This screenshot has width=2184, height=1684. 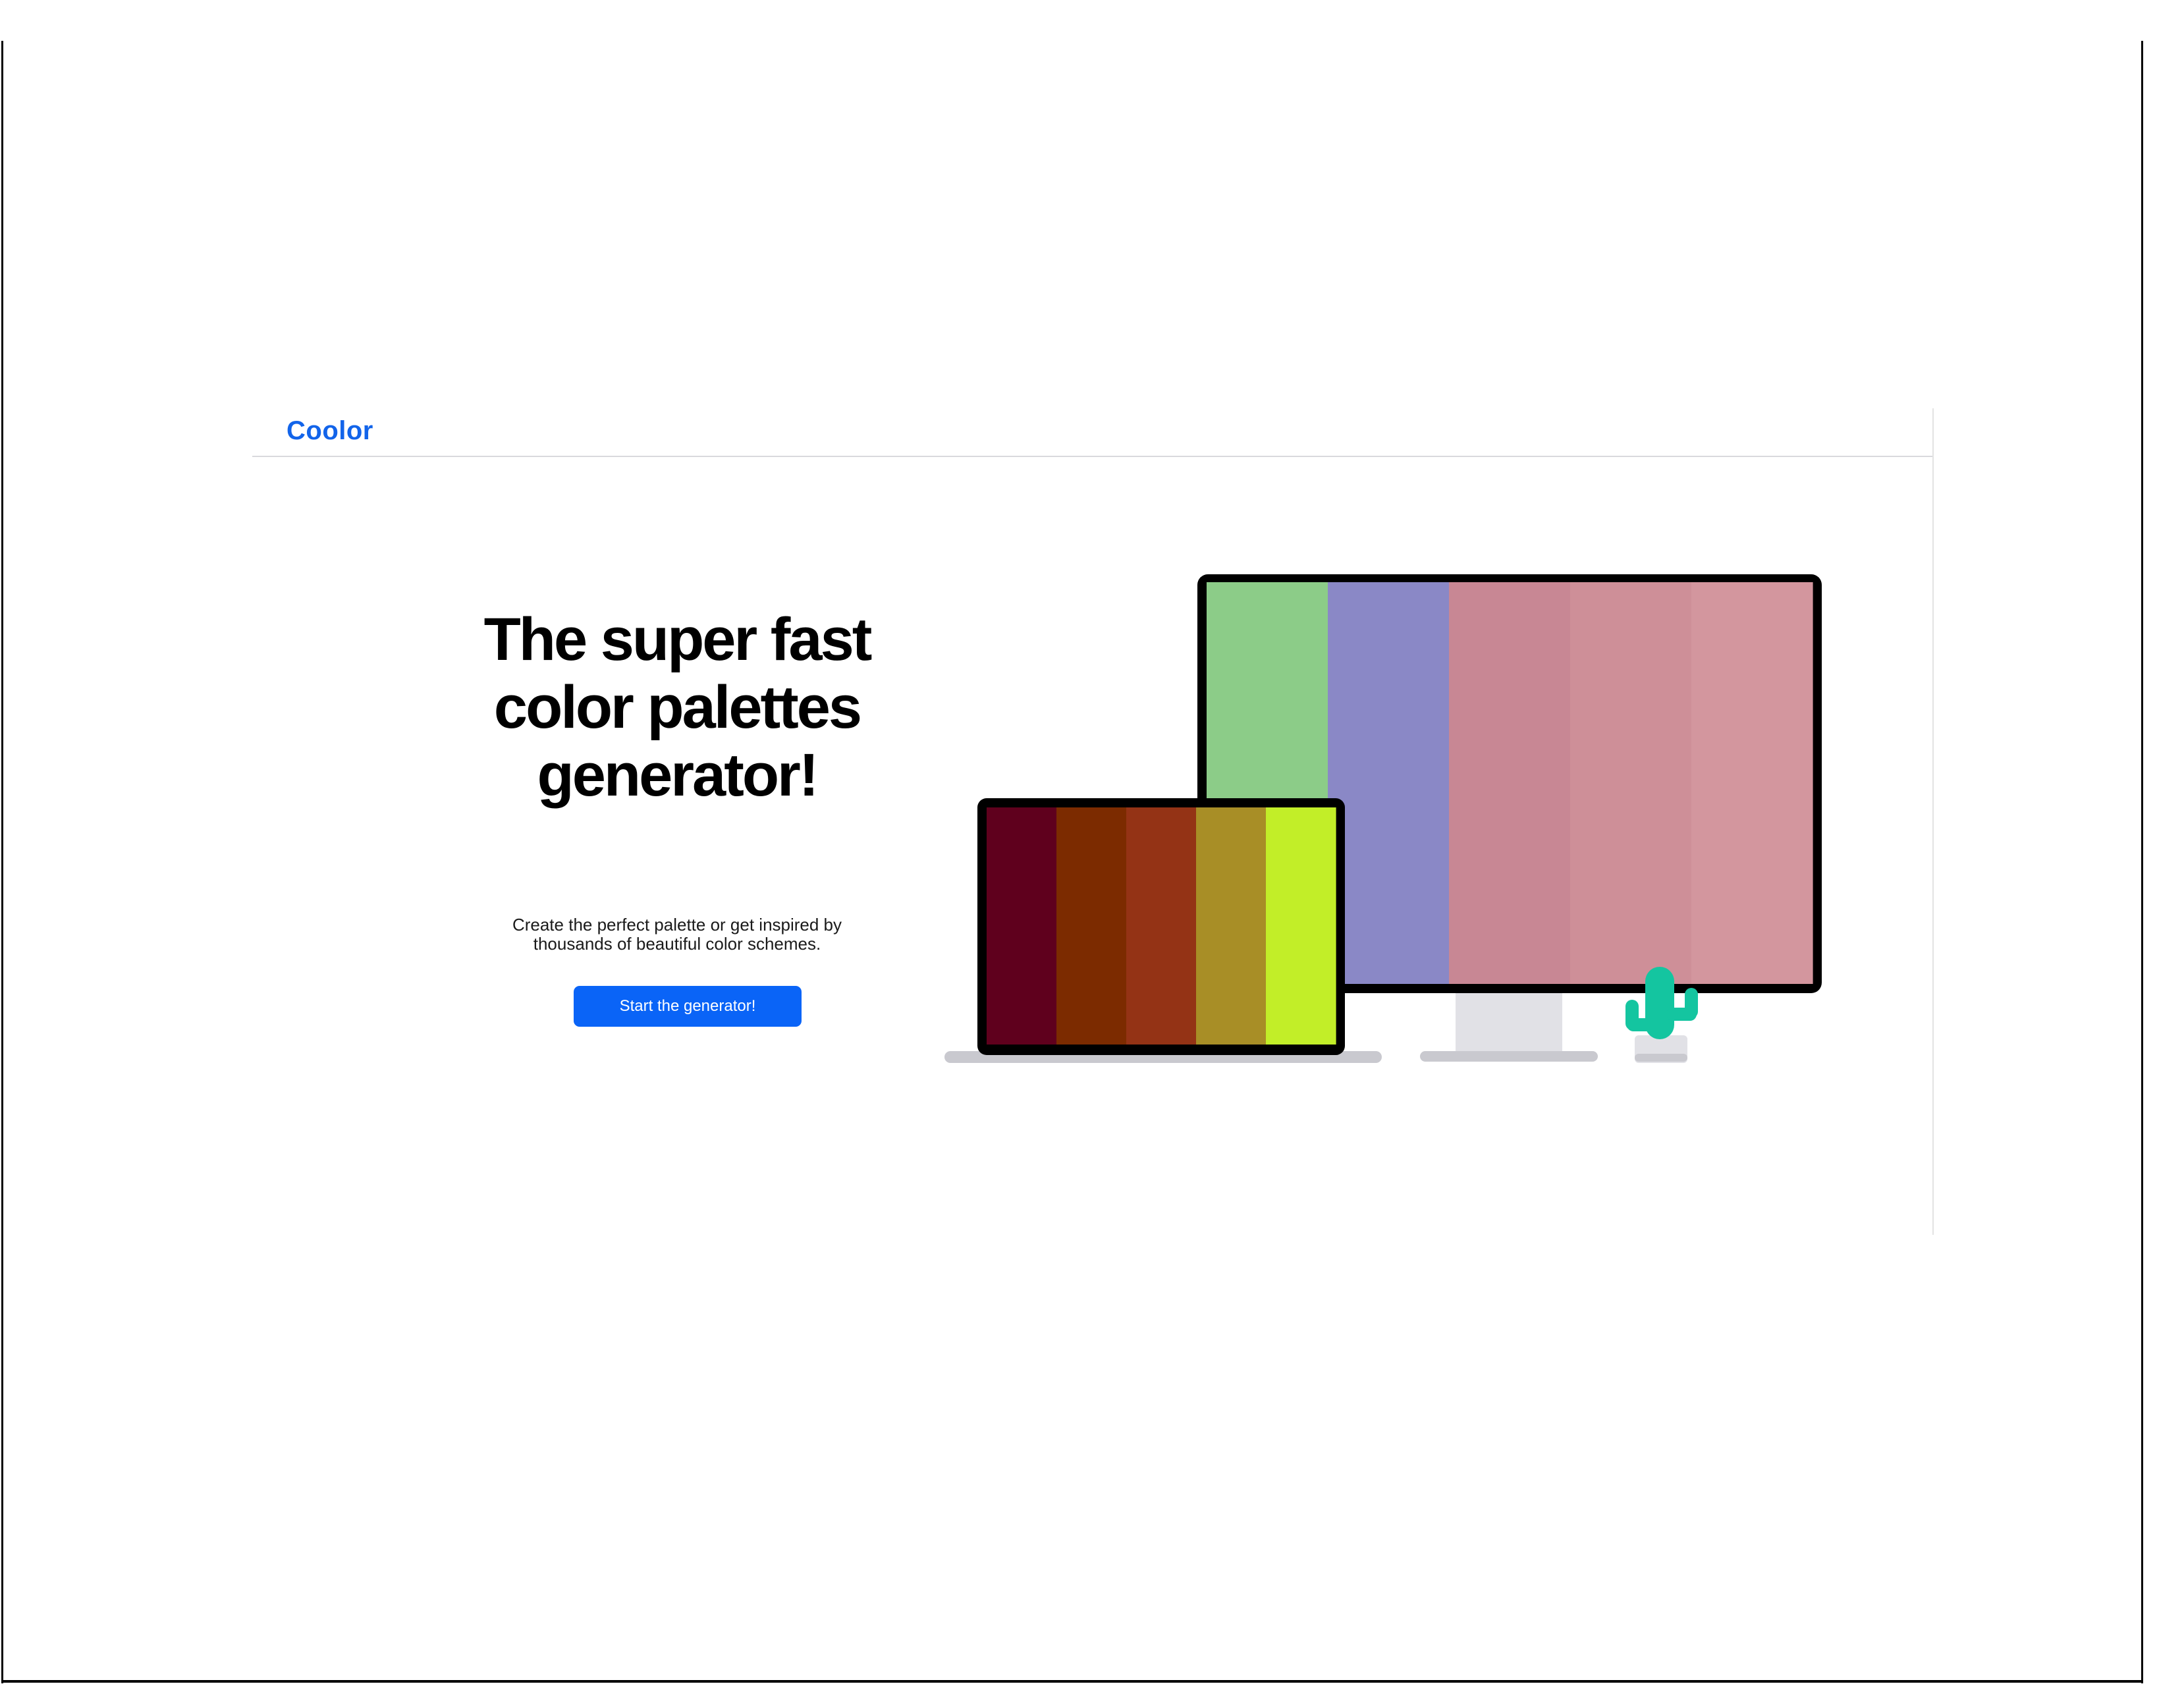 What do you see at coordinates (2142, 862) in the screenshot?
I see `page-frame-right` at bounding box center [2142, 862].